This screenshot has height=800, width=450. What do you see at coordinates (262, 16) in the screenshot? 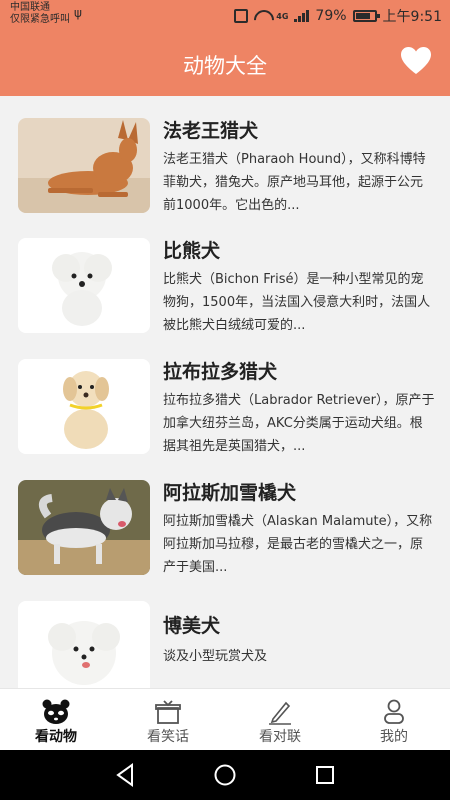
I see `wifi-icon` at bounding box center [262, 16].